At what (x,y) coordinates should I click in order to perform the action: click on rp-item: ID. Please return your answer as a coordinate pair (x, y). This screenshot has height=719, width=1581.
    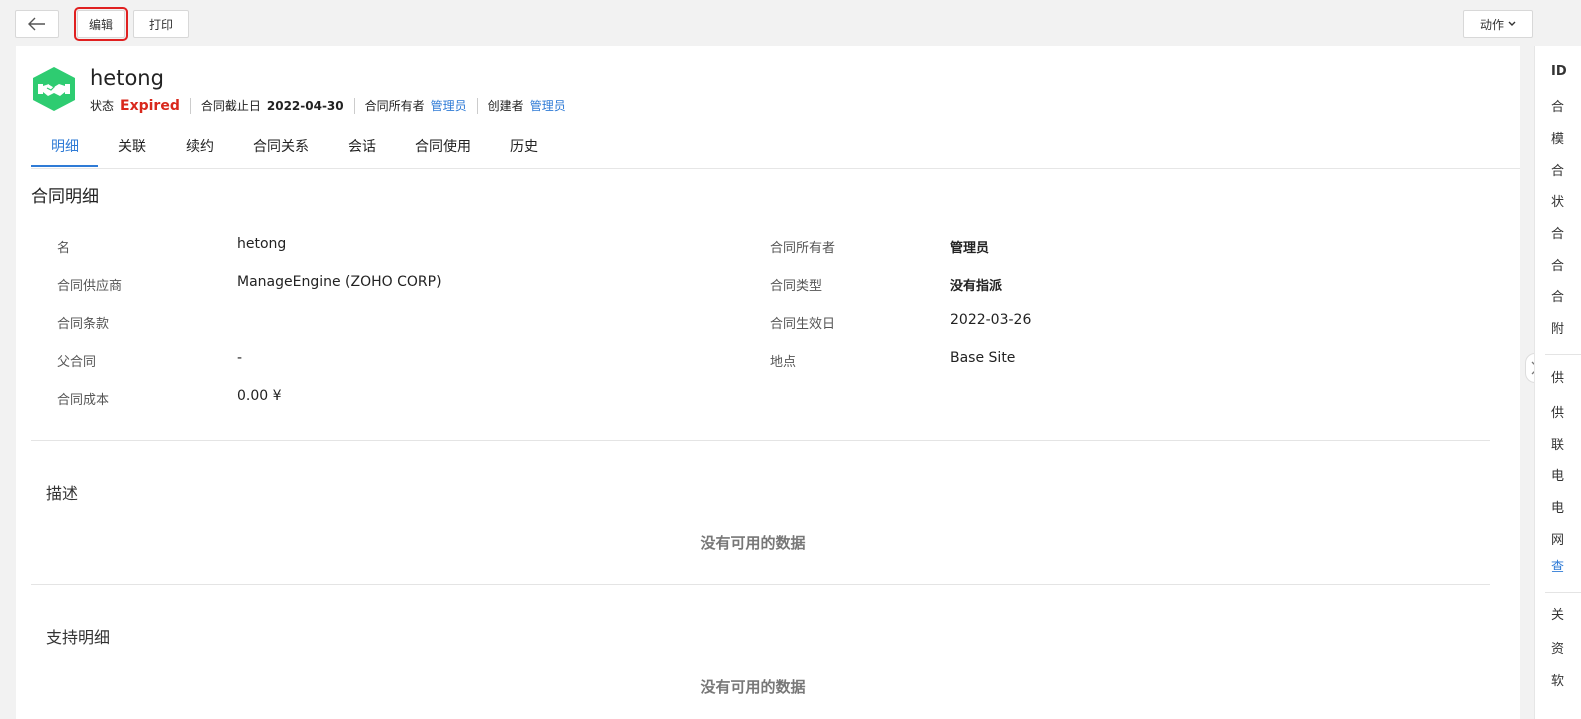
    Looking at the image, I should click on (1559, 71).